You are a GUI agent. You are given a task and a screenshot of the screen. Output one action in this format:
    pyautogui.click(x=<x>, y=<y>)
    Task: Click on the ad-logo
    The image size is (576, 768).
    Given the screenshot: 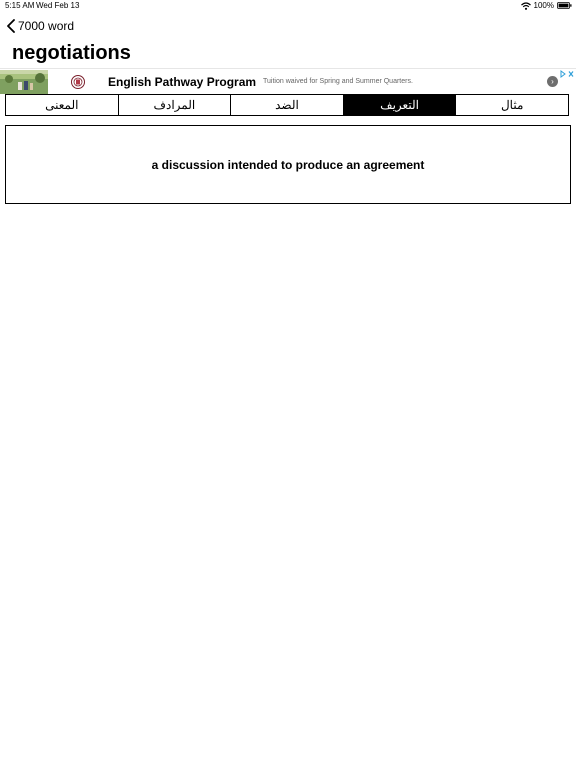 What is the action you would take?
    pyautogui.click(x=78, y=82)
    